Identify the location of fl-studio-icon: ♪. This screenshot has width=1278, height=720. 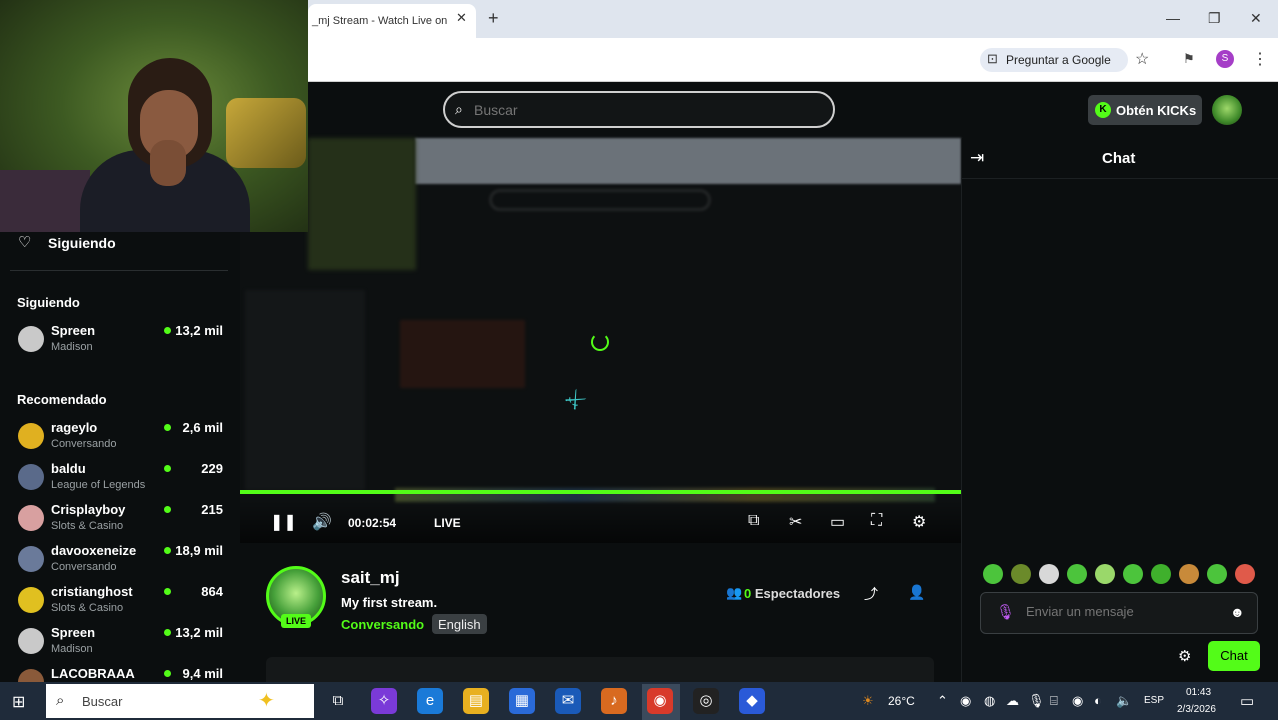
(614, 701).